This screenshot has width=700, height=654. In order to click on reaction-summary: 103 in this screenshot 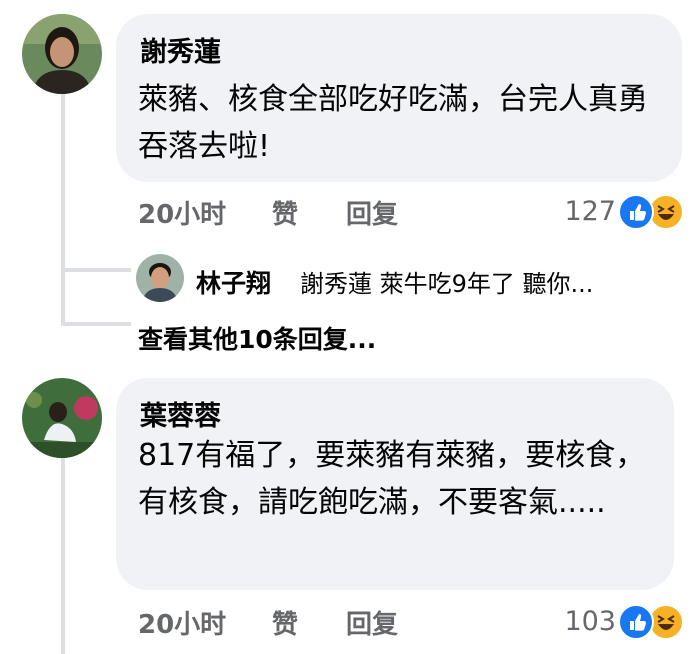, I will do `click(610, 622)`.